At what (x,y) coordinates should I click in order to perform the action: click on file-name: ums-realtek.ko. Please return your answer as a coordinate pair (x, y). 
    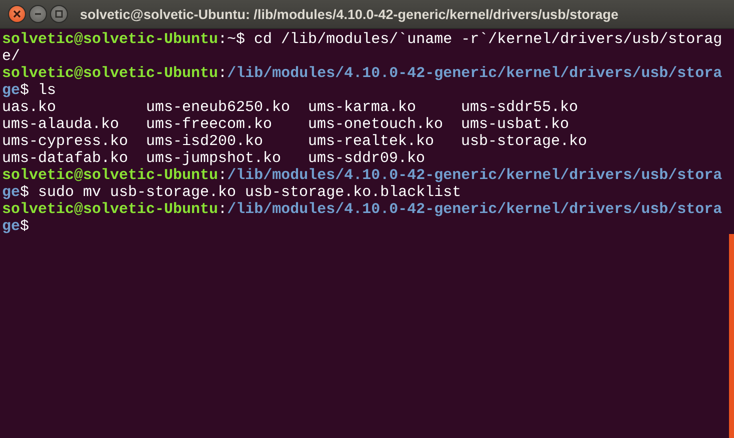
    Looking at the image, I should click on (371, 141).